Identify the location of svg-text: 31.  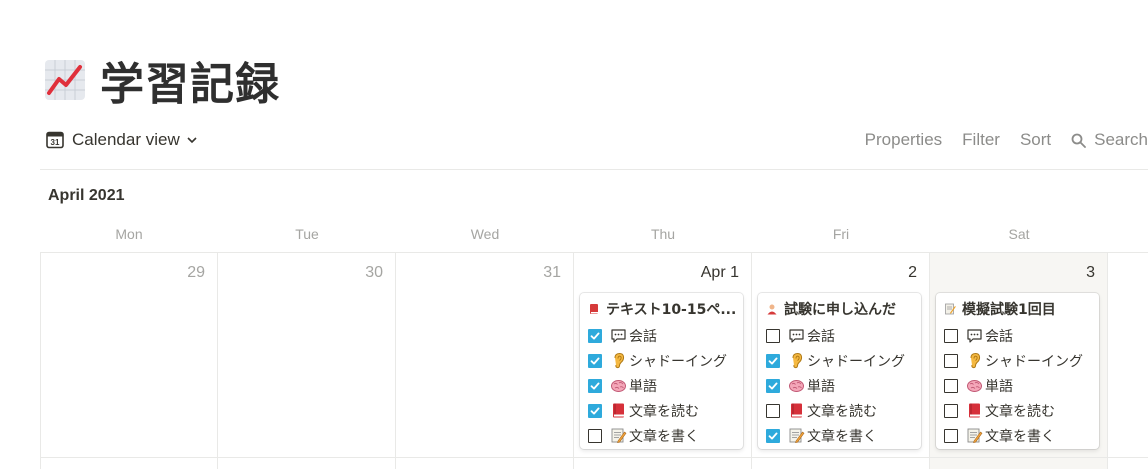
(55, 142).